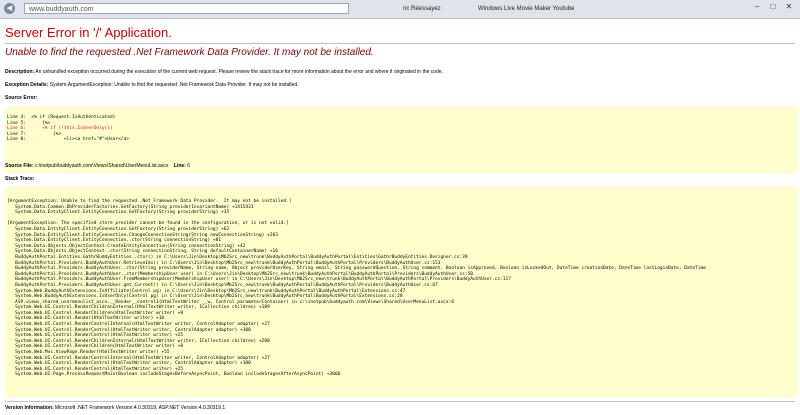 The image size is (800, 415). Describe the element at coordinates (757, 7) in the screenshot. I see `minimize-button: –` at that location.